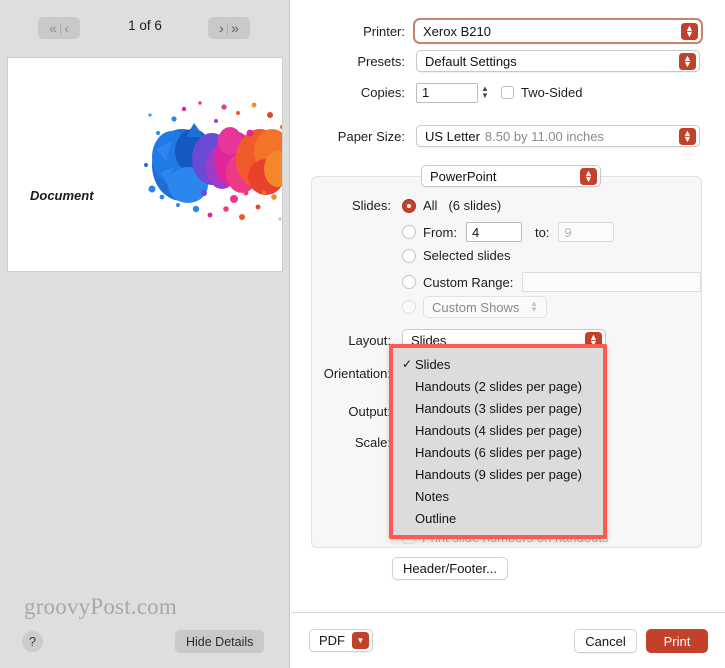  I want to click on paper-size-detail: 8.50 by 11.00 inches, so click(544, 136).